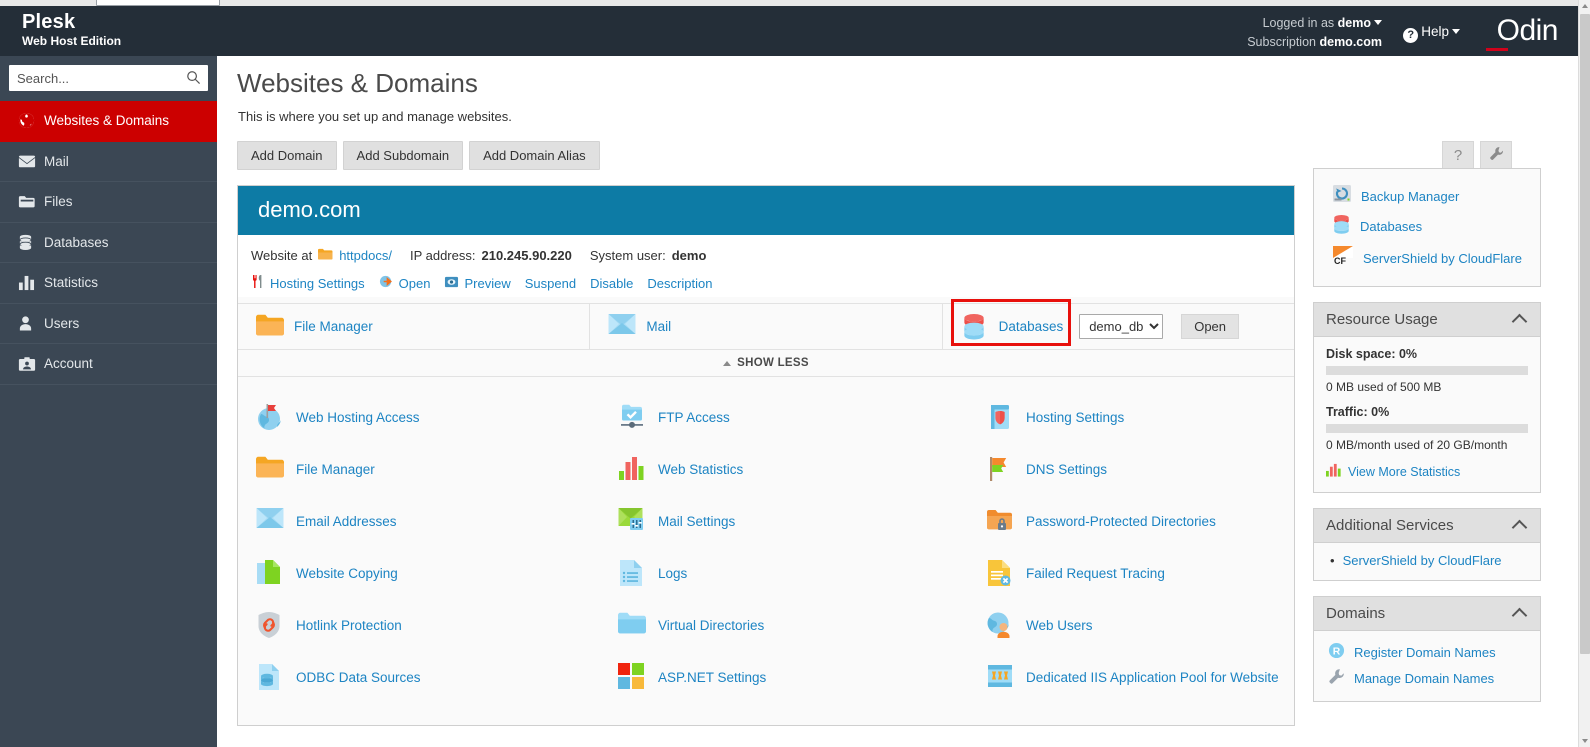 The height and width of the screenshot is (747, 1590). I want to click on databases-link: Databases, so click(1031, 326).